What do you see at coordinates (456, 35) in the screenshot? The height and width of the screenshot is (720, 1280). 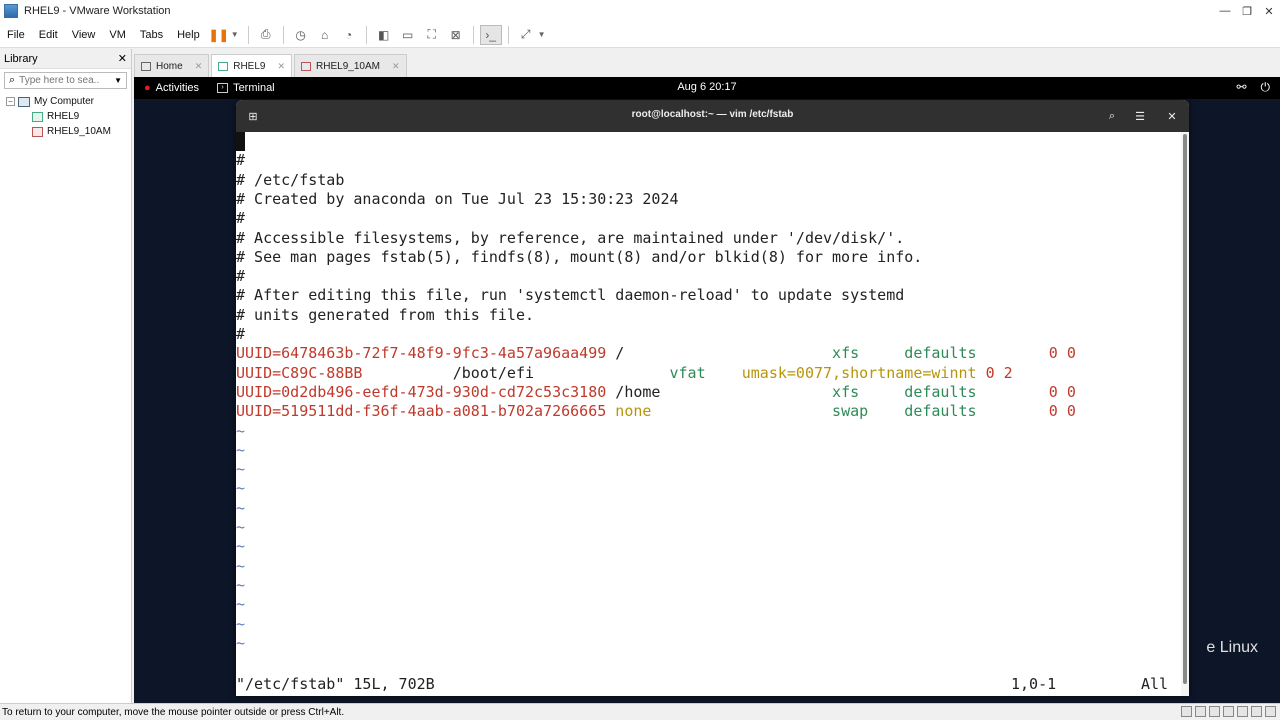 I see `unity-icon: ⊠` at bounding box center [456, 35].